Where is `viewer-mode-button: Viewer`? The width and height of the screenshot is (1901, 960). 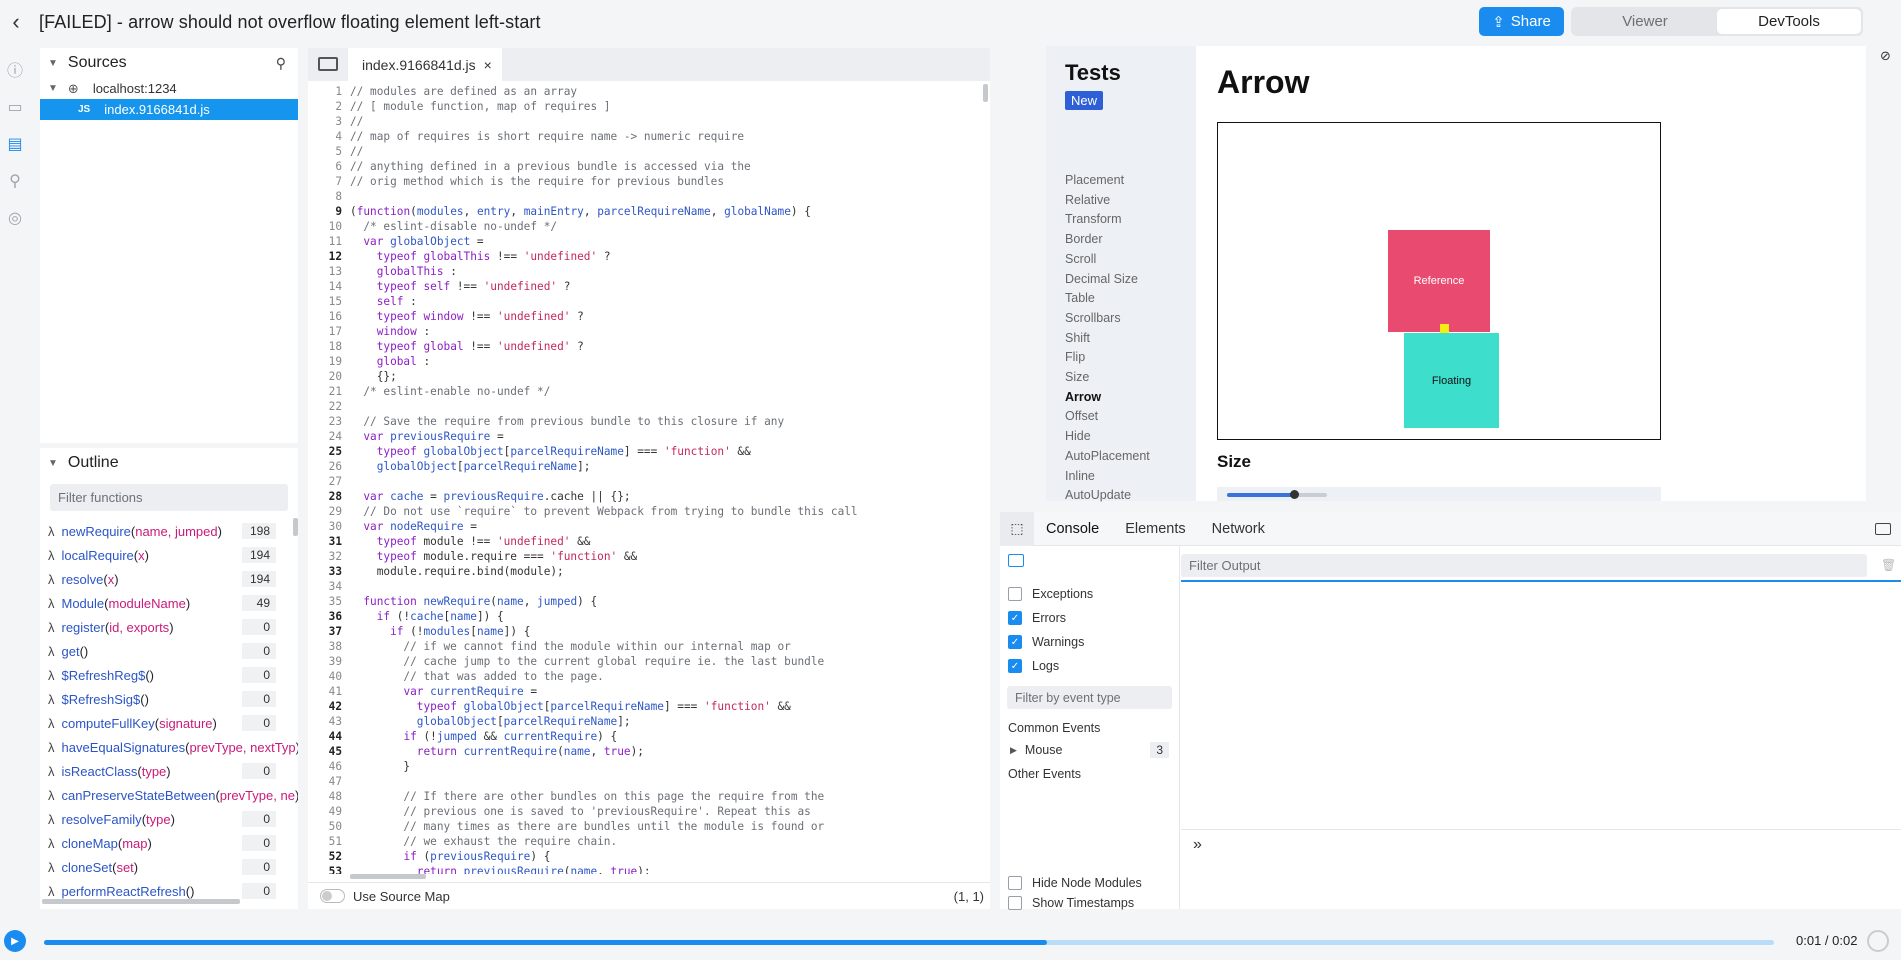
viewer-mode-button: Viewer is located at coordinates (1645, 21).